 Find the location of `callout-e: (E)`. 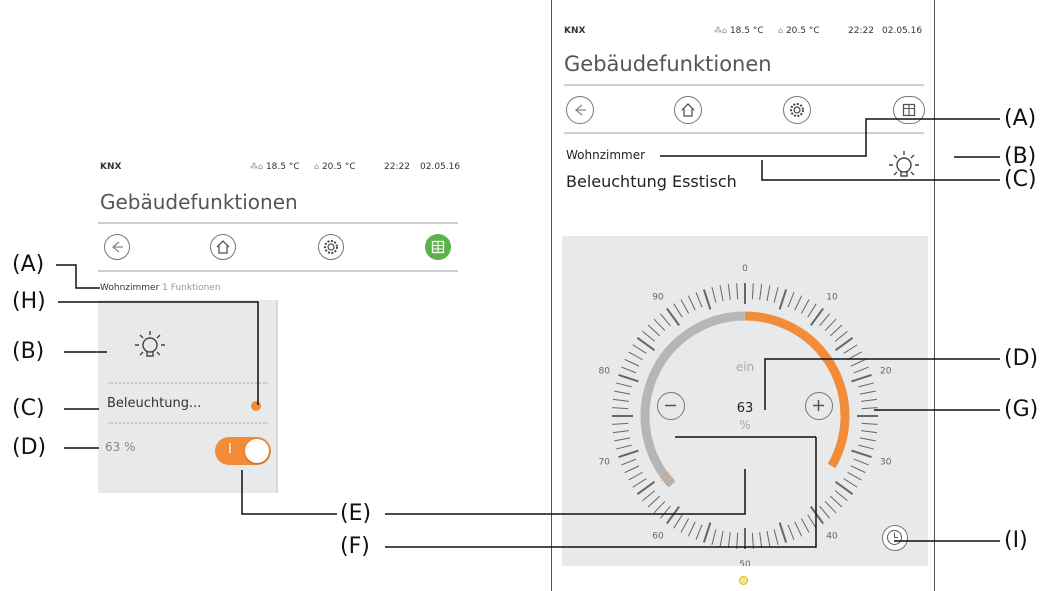

callout-e: (E) is located at coordinates (356, 513).